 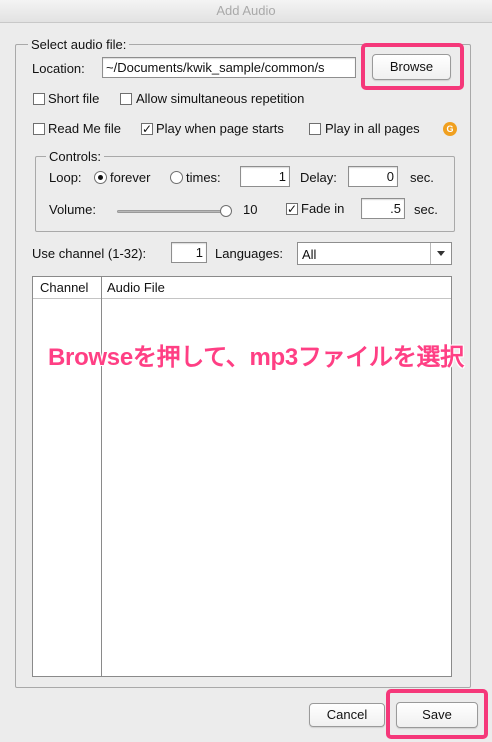 I want to click on cancel-button: Cancel, so click(x=347, y=715).